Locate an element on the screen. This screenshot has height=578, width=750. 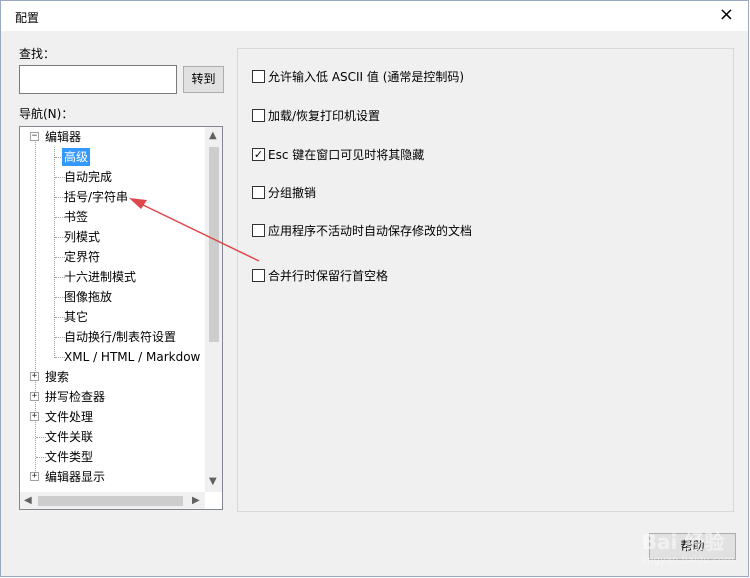
watermark-logo: Bai 经验 jingyan.baidu.com is located at coordinates (687, 548).